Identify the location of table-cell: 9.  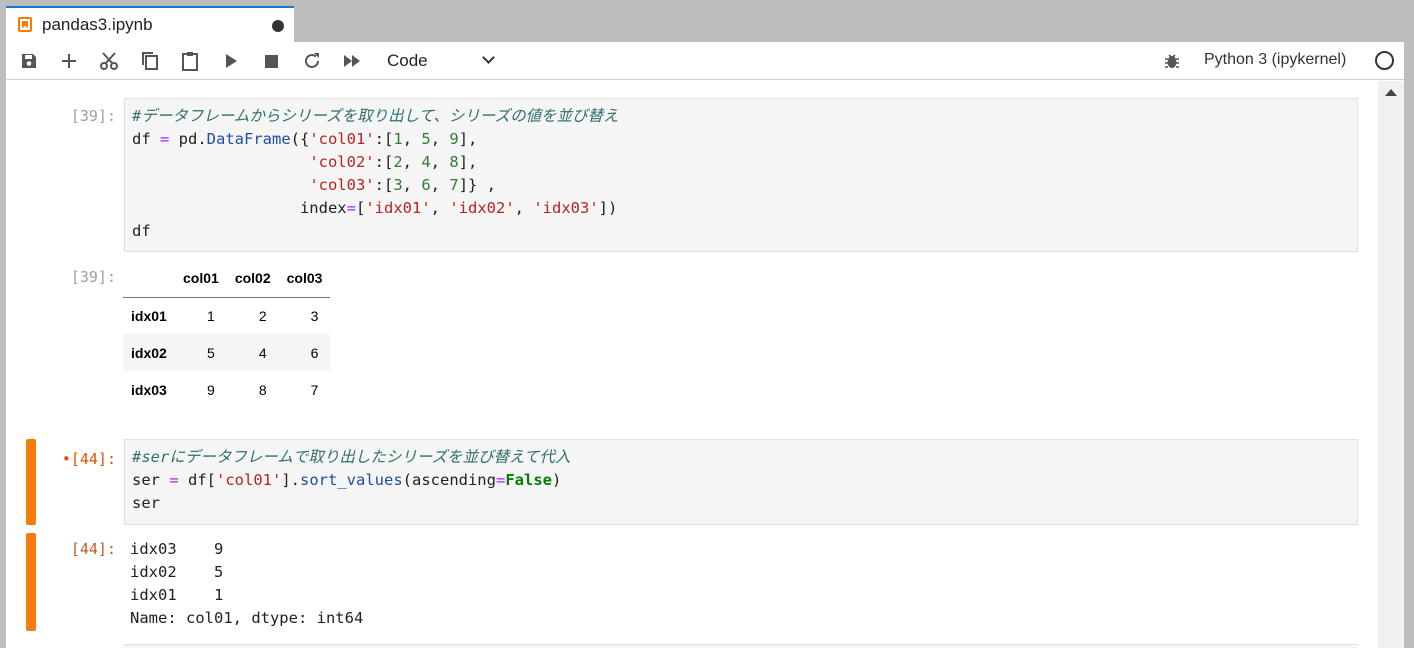
(211, 389).